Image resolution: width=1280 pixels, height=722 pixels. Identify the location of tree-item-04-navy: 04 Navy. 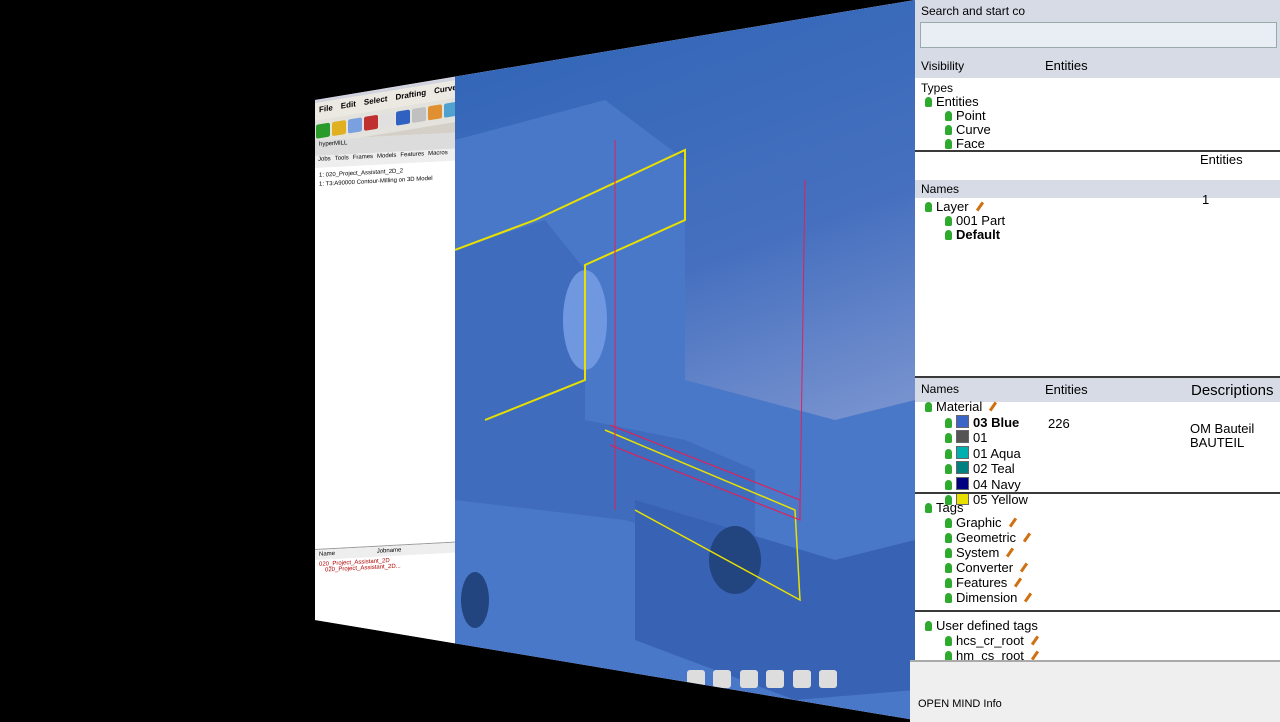
(976, 484).